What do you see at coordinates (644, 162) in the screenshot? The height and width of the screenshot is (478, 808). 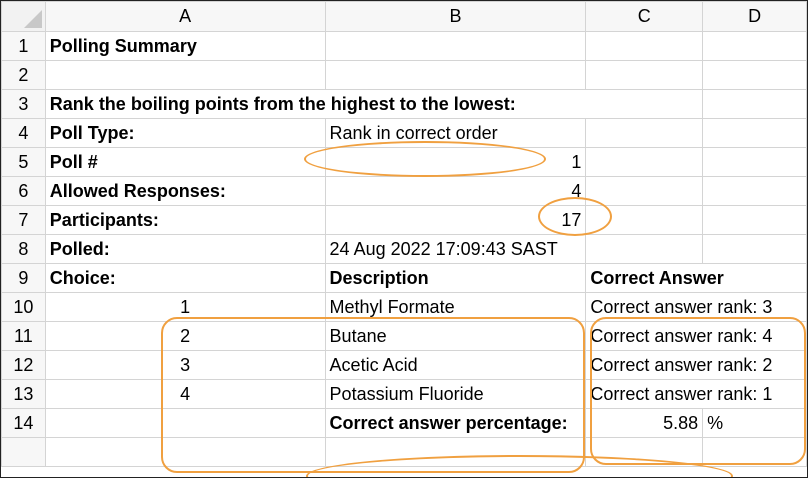 I see `cell-c5` at bounding box center [644, 162].